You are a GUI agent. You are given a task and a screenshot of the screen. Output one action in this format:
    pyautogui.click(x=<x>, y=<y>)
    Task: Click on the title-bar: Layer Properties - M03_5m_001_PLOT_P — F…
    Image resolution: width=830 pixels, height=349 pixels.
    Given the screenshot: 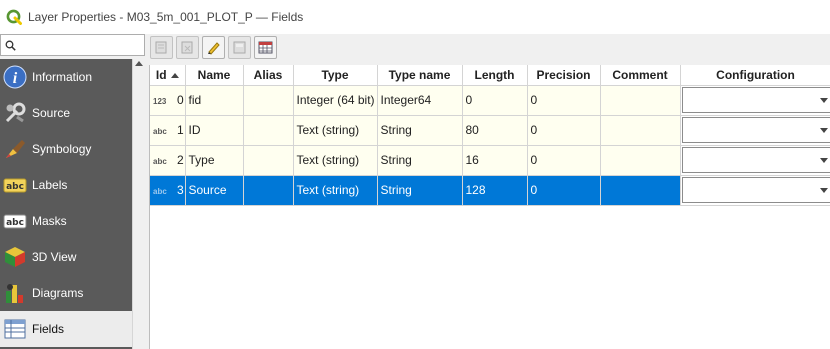 What is the action you would take?
    pyautogui.click(x=415, y=17)
    